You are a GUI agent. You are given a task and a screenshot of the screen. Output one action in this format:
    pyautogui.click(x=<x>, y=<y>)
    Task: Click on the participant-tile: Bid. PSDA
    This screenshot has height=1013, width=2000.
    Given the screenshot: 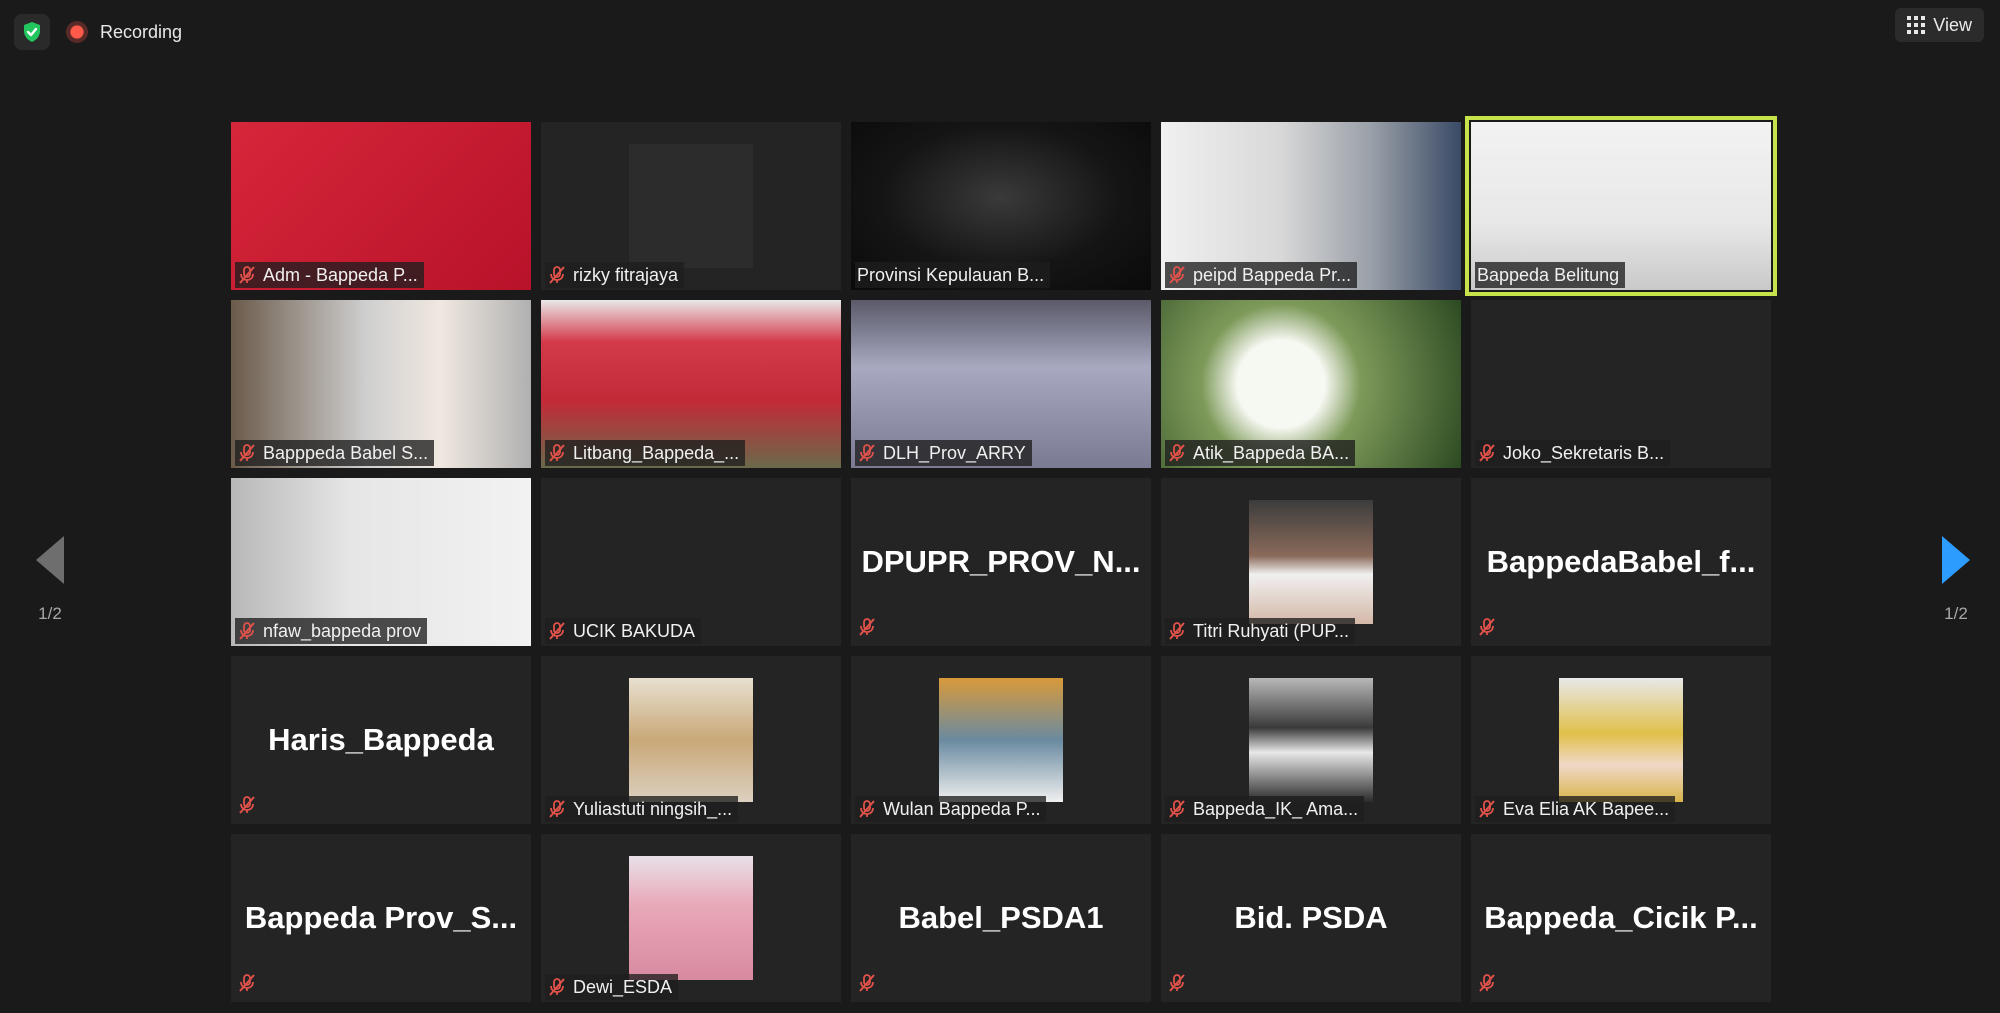 What is the action you would take?
    pyautogui.click(x=1311, y=918)
    